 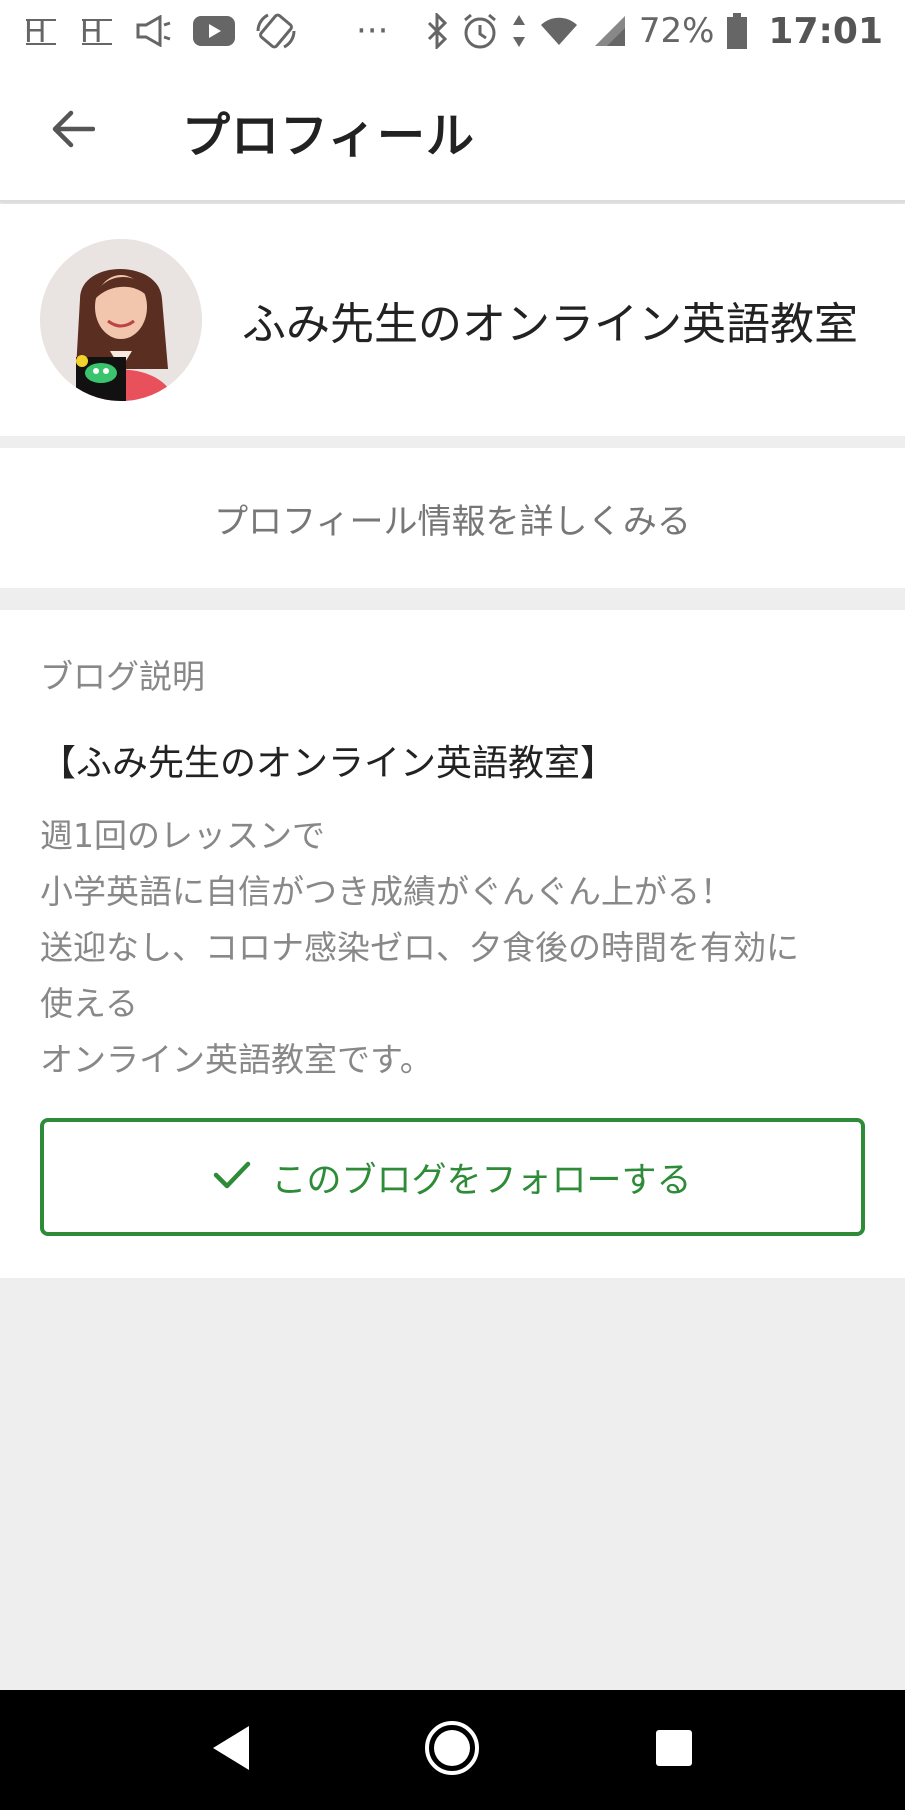 What do you see at coordinates (182, 835) in the screenshot?
I see `description-line: 週1回のレッスンで` at bounding box center [182, 835].